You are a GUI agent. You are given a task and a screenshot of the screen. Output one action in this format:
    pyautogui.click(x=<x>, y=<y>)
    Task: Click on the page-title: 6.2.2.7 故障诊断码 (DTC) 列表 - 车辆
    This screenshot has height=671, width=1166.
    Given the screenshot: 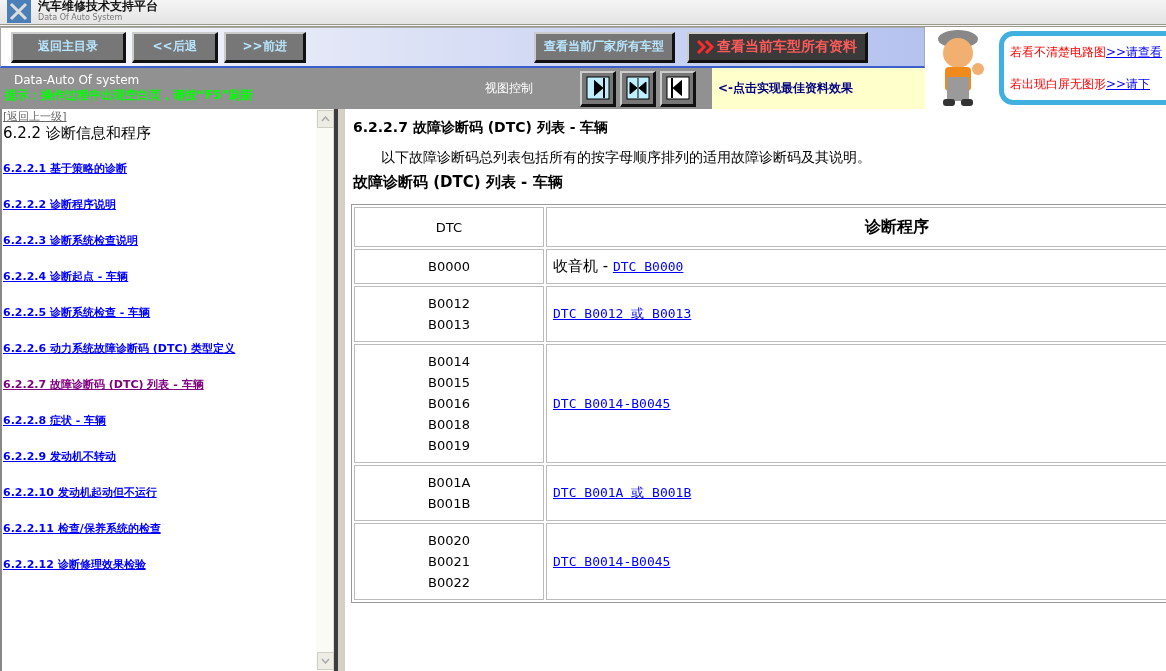 What is the action you would take?
    pyautogui.click(x=481, y=128)
    